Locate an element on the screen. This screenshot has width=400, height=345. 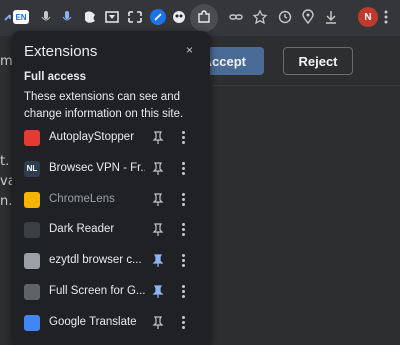
divider is located at coordinates (306, 85).